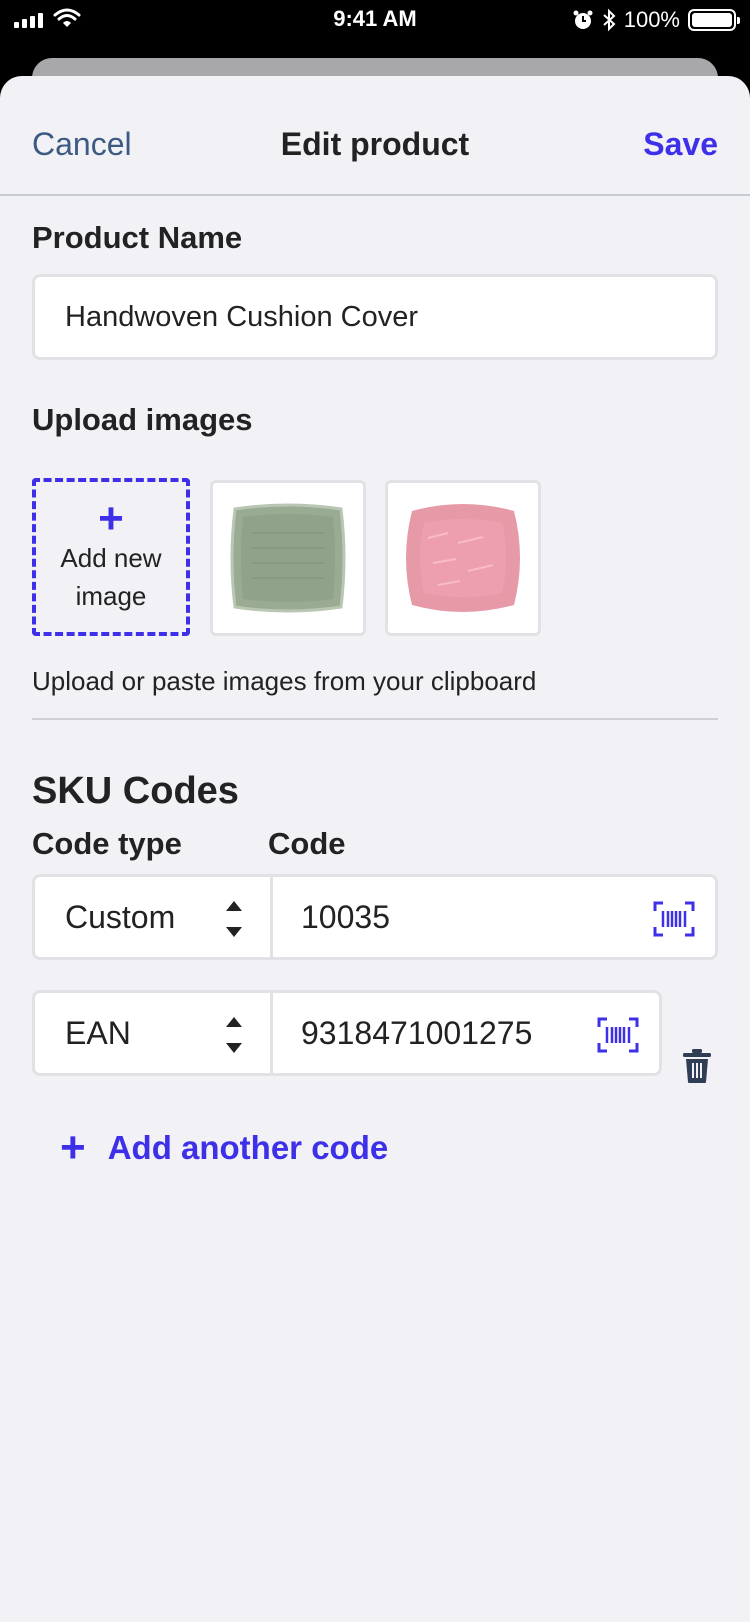 This screenshot has height=1622, width=750. I want to click on battery-percent: 100%, so click(651, 19).